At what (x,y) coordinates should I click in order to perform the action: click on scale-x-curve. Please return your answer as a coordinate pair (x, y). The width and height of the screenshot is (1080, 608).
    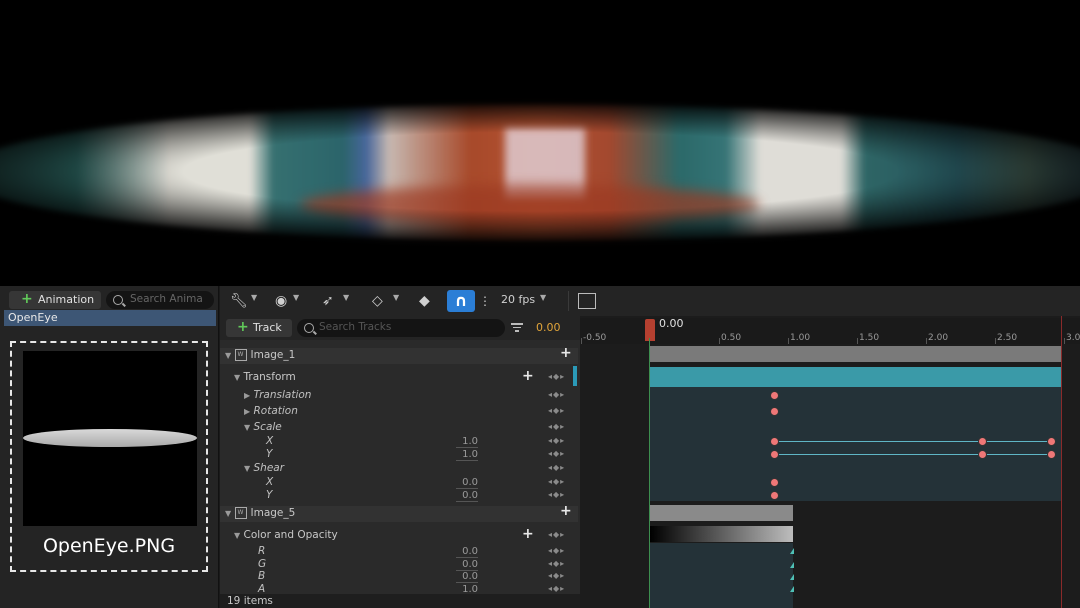
    Looking at the image, I should click on (913, 441).